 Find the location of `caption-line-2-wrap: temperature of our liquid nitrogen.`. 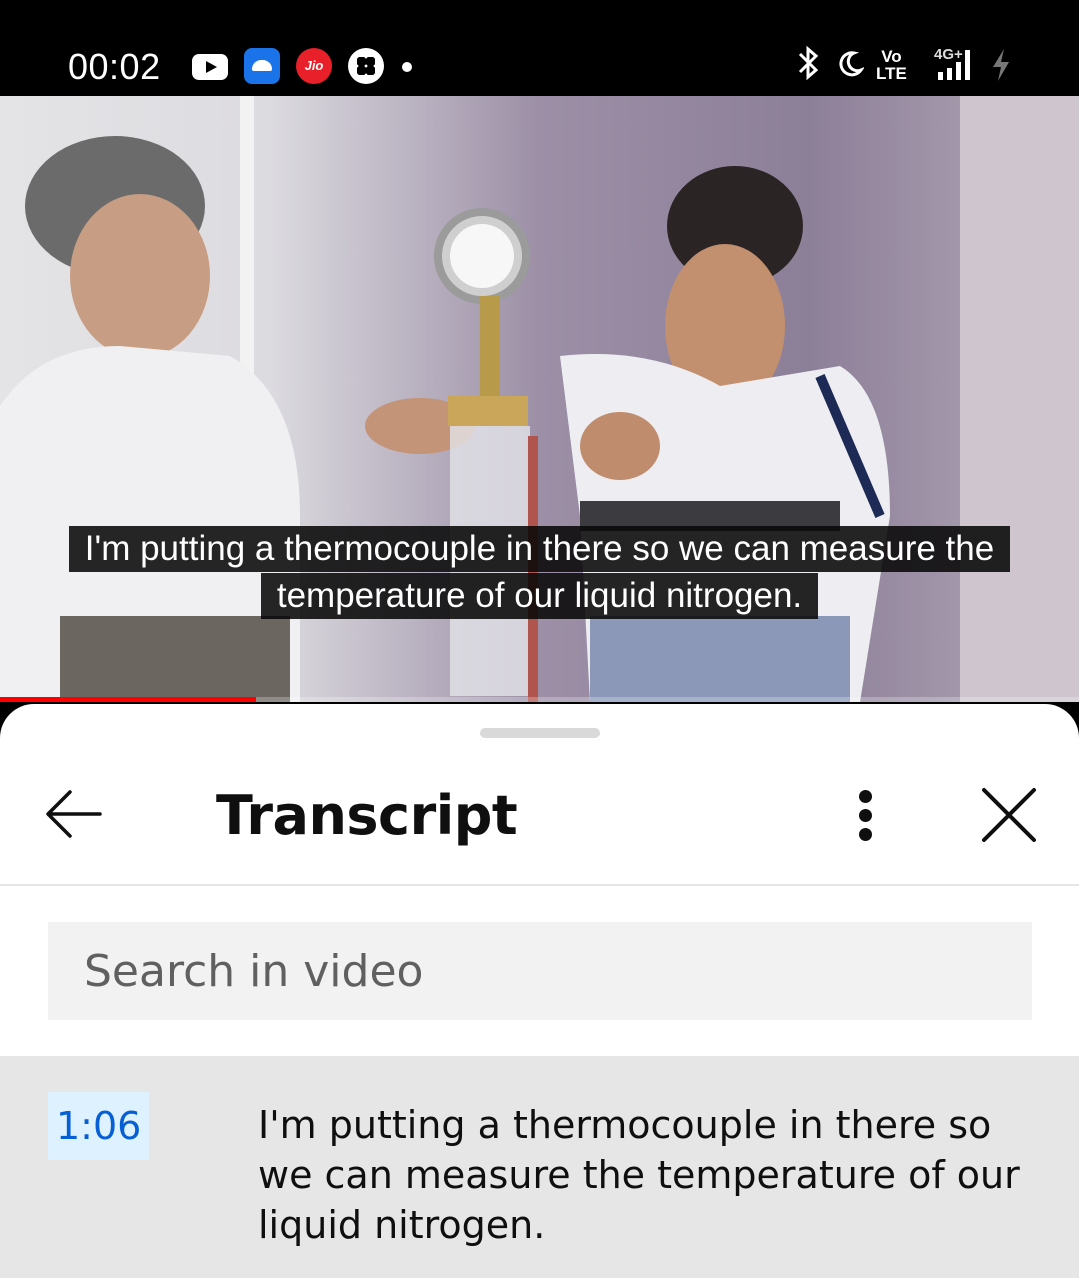

caption-line-2-wrap: temperature of our liquid nitrogen. is located at coordinates (539, 596).